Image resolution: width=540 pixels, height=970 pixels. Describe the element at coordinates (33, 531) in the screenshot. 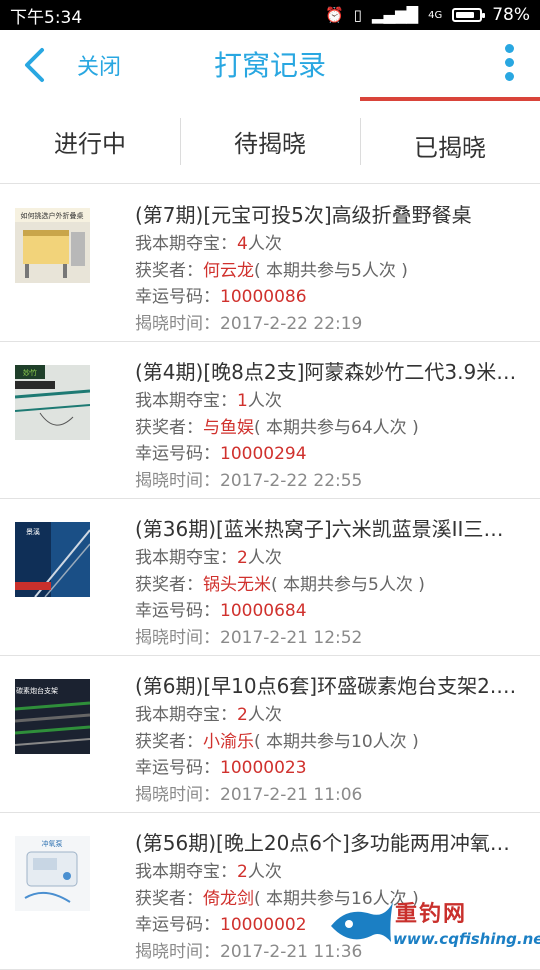

I see `svg-text: 景溪` at that location.